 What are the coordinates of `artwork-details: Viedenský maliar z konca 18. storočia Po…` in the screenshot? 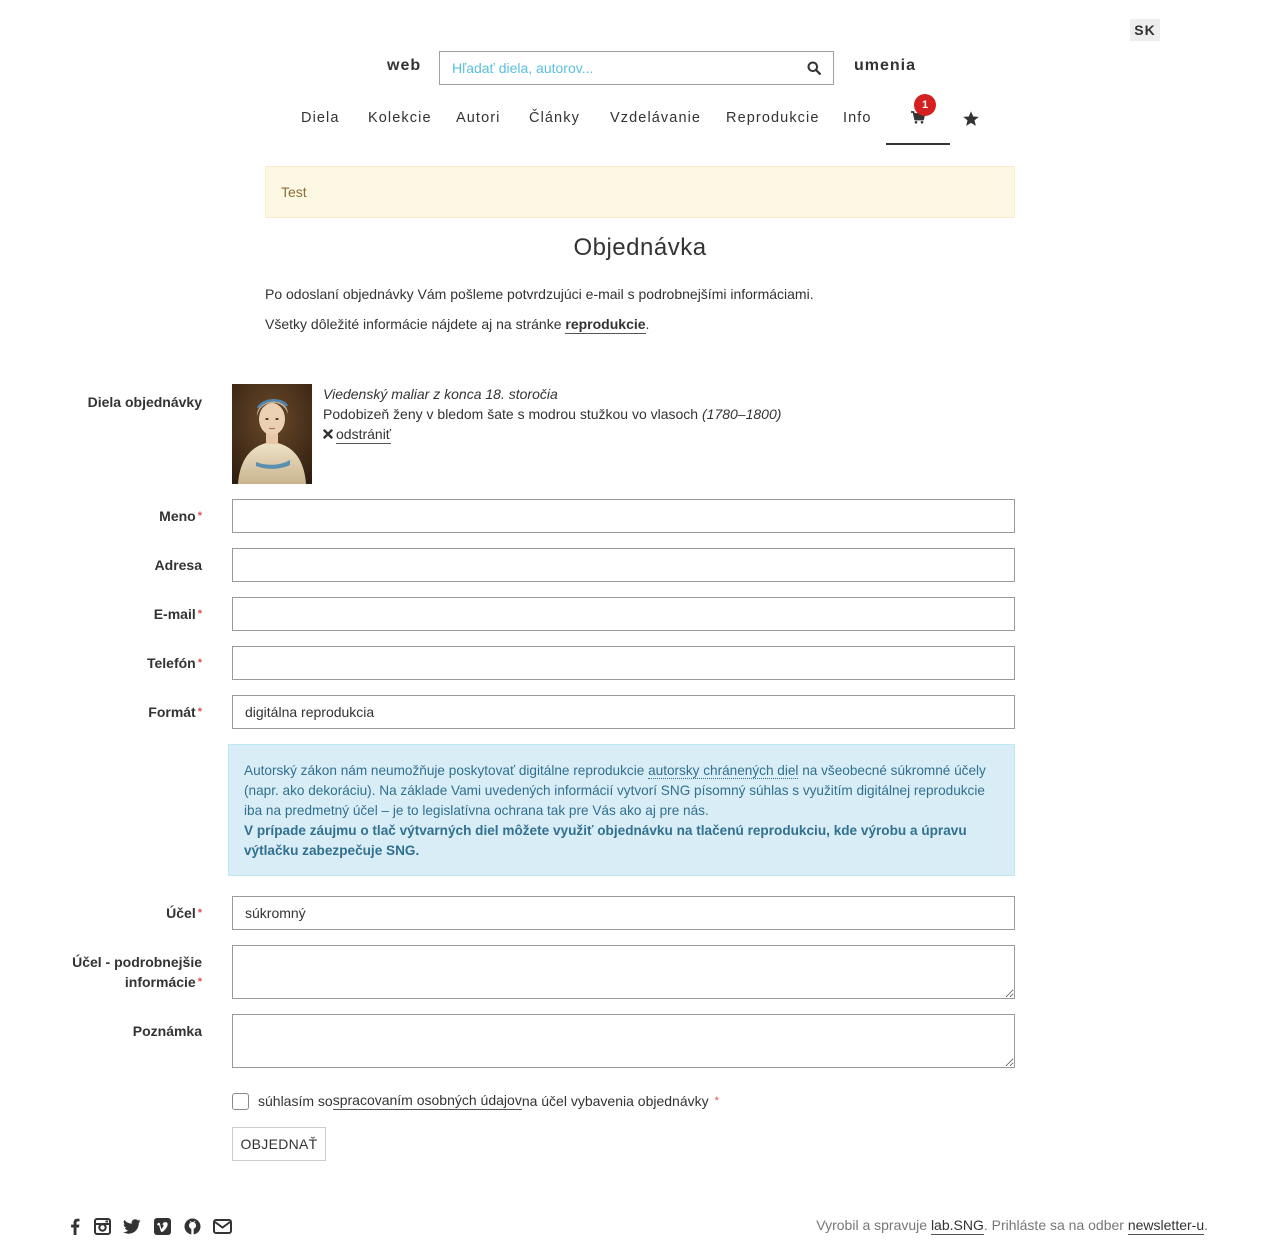 It's located at (552, 414).